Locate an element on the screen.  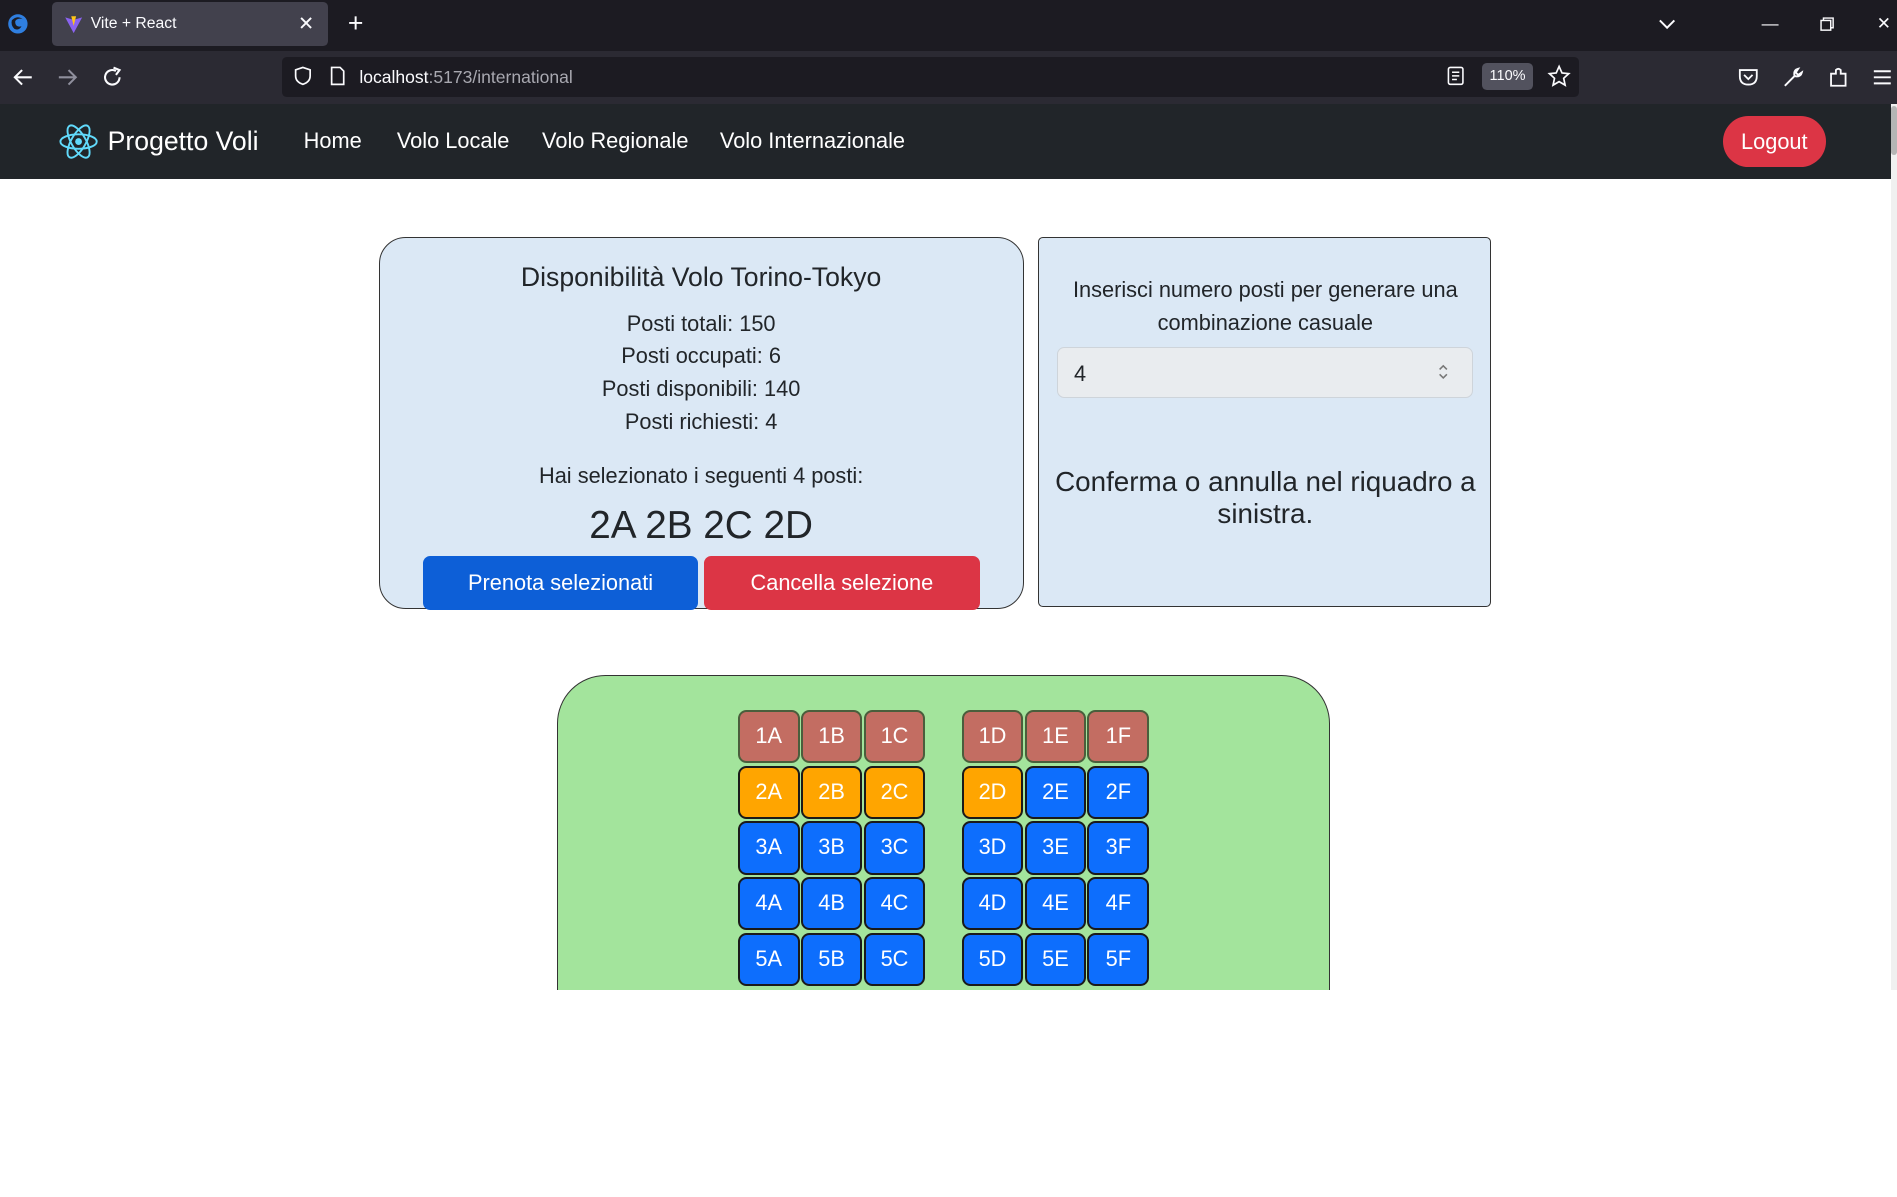
stat-available-seats: Posti disponibili: 140 is located at coordinates (701, 389).